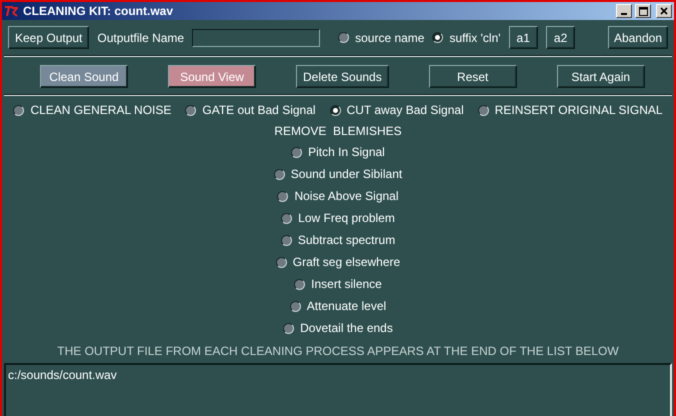 This screenshot has height=416, width=676. Describe the element at coordinates (338, 375) in the screenshot. I see `list-item: c:/sounds/count.wav` at that location.